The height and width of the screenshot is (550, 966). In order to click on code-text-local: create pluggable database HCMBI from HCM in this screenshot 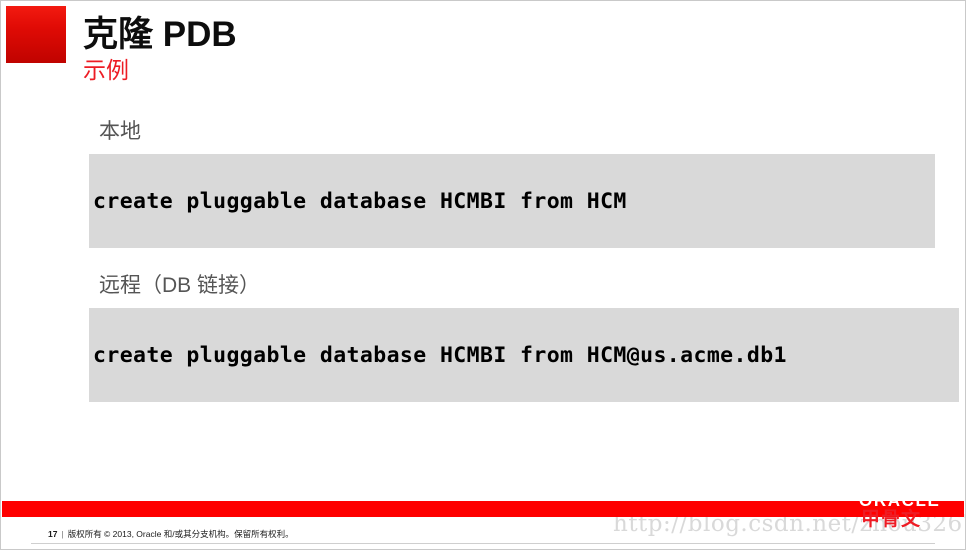, I will do `click(360, 201)`.